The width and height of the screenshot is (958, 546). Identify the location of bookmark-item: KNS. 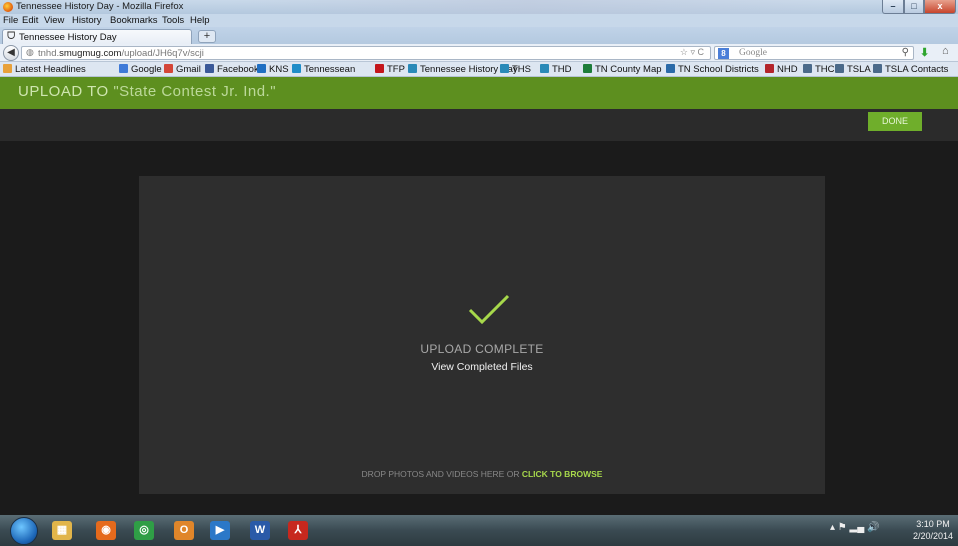
(273, 69).